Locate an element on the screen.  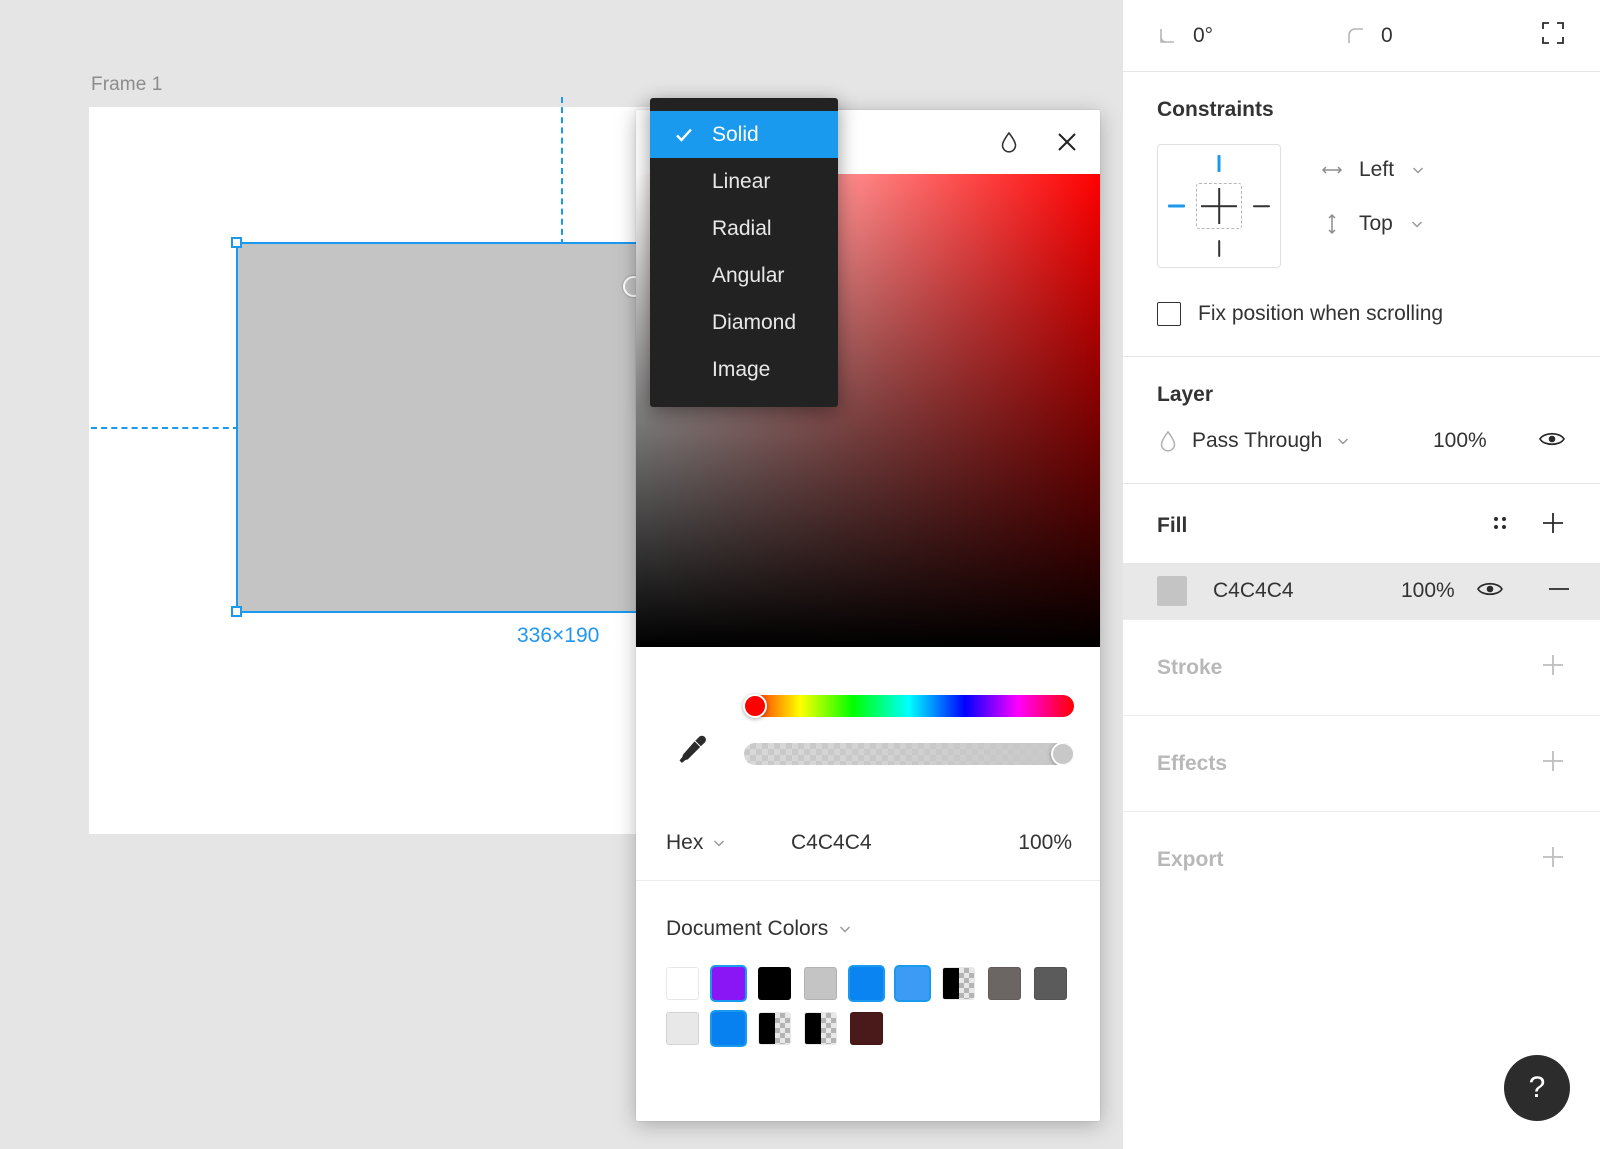
fill-type-dropdown-menu: Solid Linear Radial Angular Diamond Image is located at coordinates (744, 252).